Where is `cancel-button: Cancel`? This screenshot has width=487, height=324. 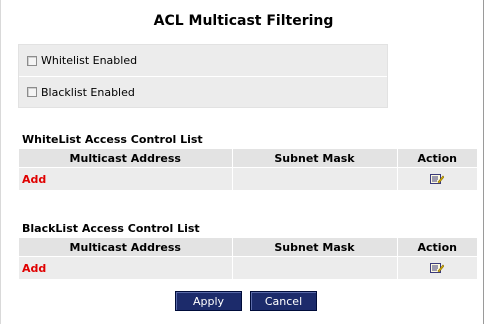
cancel-button: Cancel is located at coordinates (283, 301).